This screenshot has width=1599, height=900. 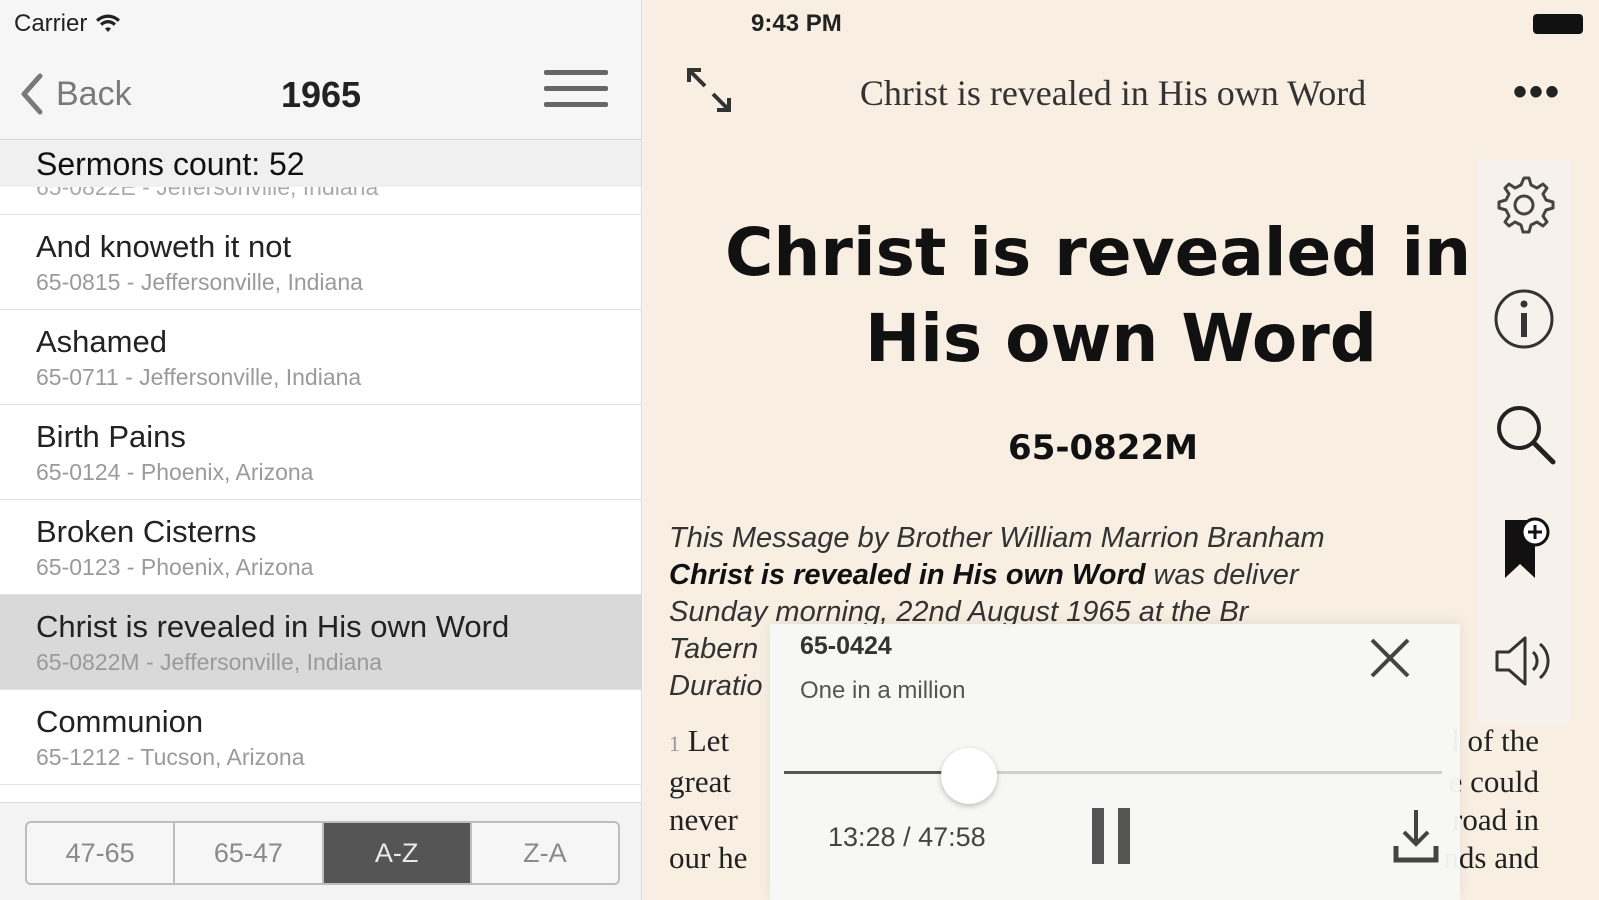 What do you see at coordinates (1115, 762) in the screenshot?
I see `audio-player: 65-0424 One in a million 13:28 / 47:58` at bounding box center [1115, 762].